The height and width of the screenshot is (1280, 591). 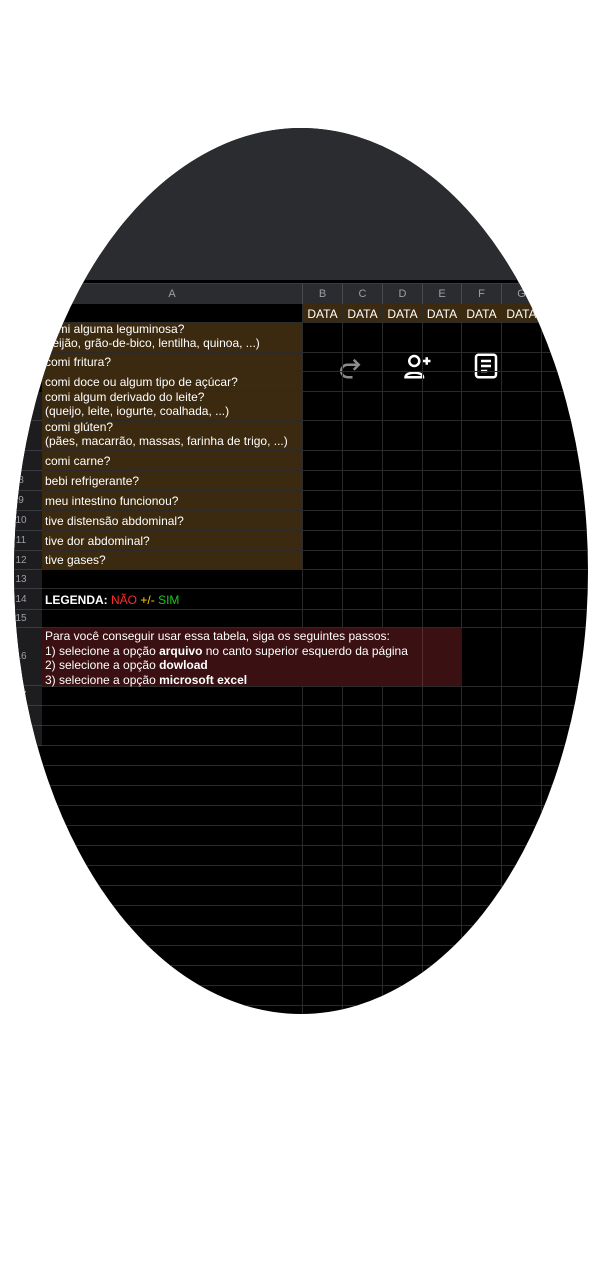 I want to click on cell-a1, so click(x=172, y=313).